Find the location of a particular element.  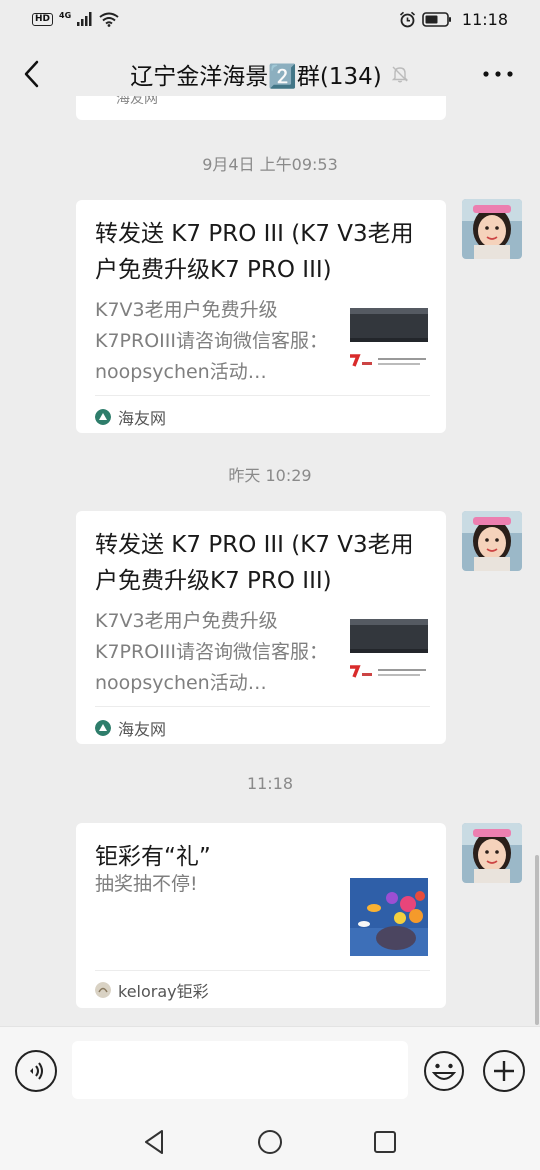

plus-icon is located at coordinates (504, 1071).